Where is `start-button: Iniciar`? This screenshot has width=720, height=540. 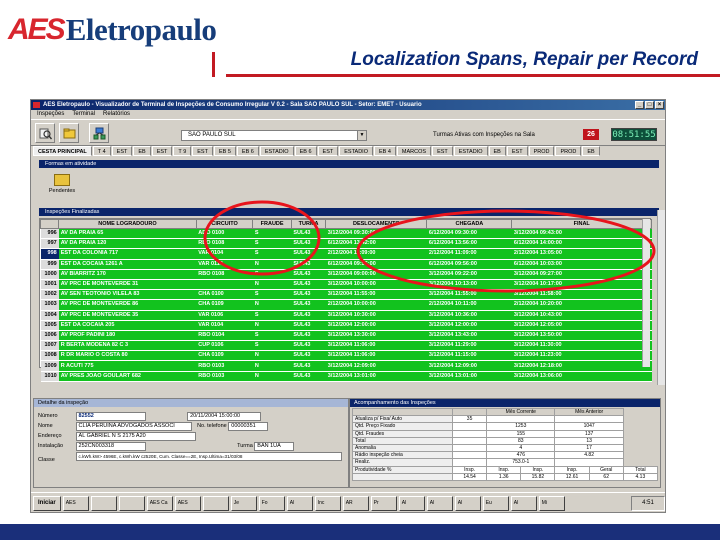
start-button: Iniciar is located at coordinates (47, 503).